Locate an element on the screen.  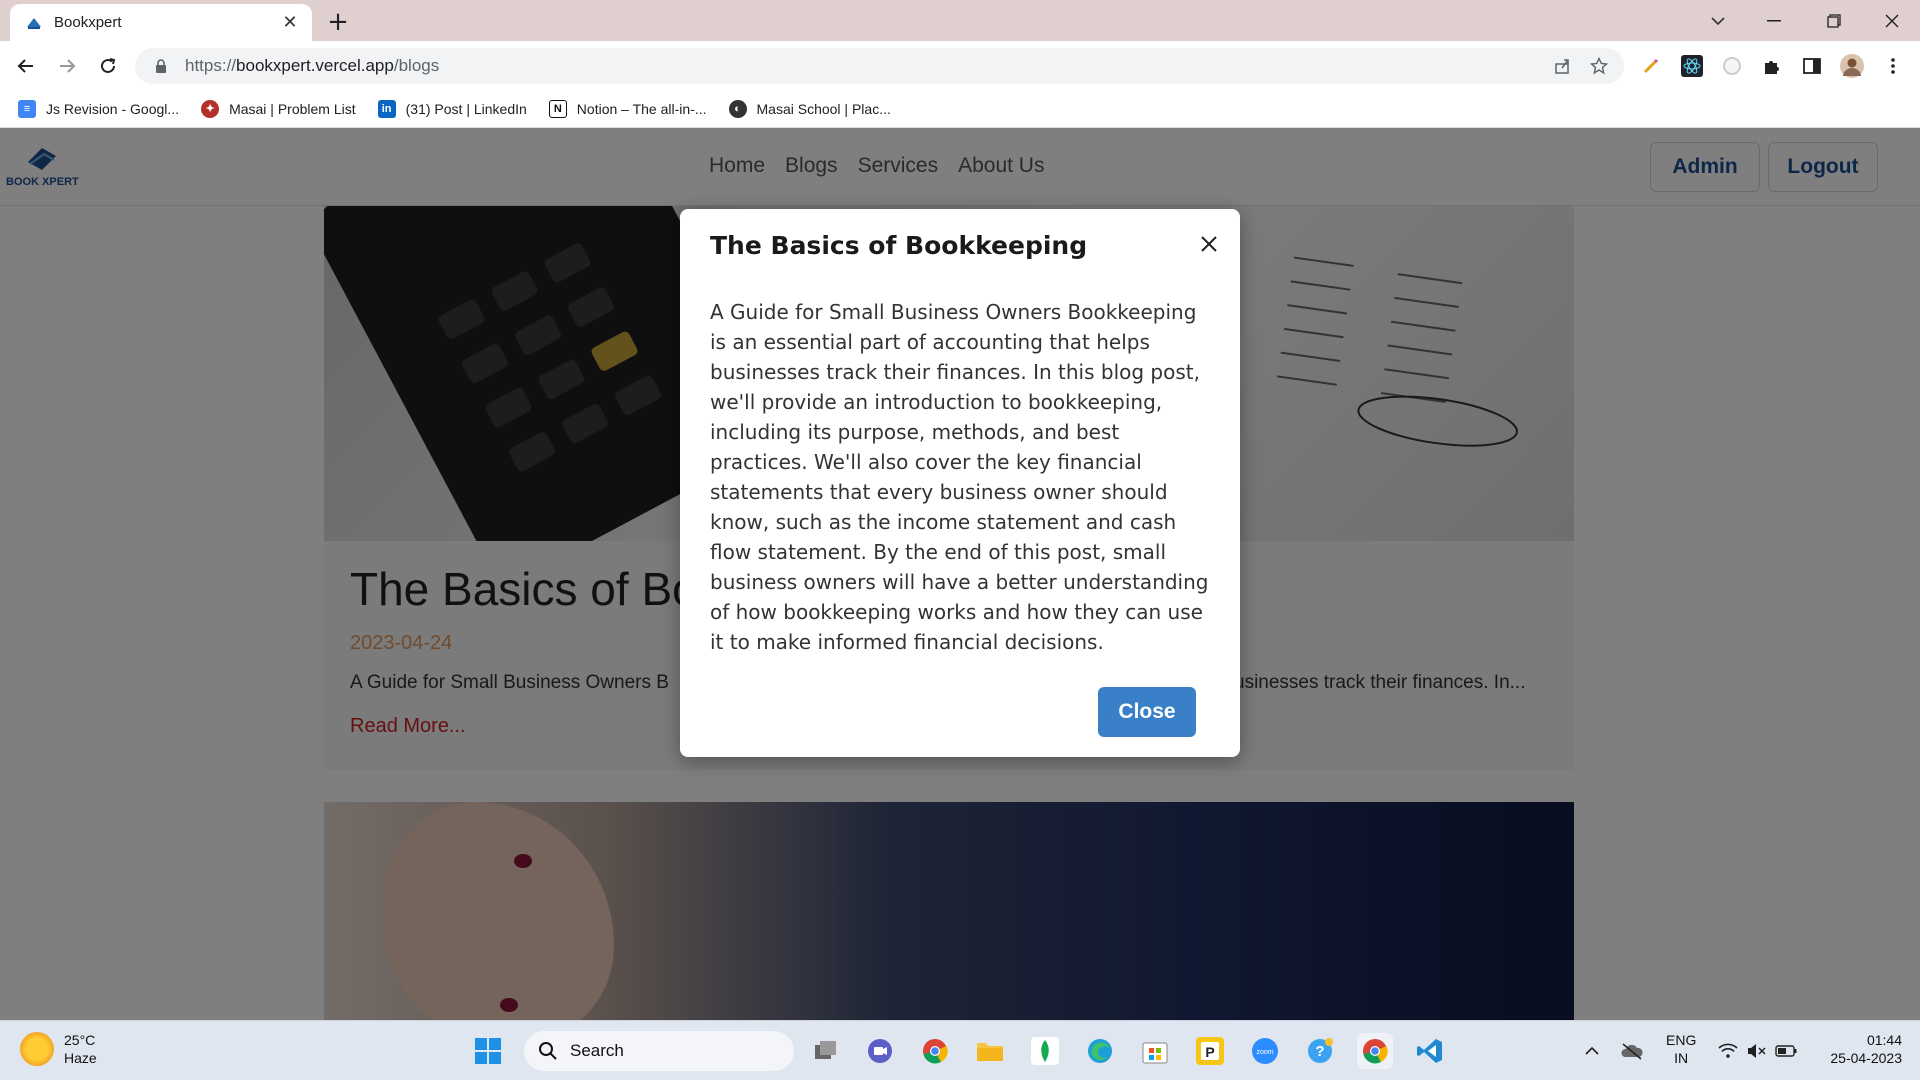
vscode-icon is located at coordinates (1430, 1051).